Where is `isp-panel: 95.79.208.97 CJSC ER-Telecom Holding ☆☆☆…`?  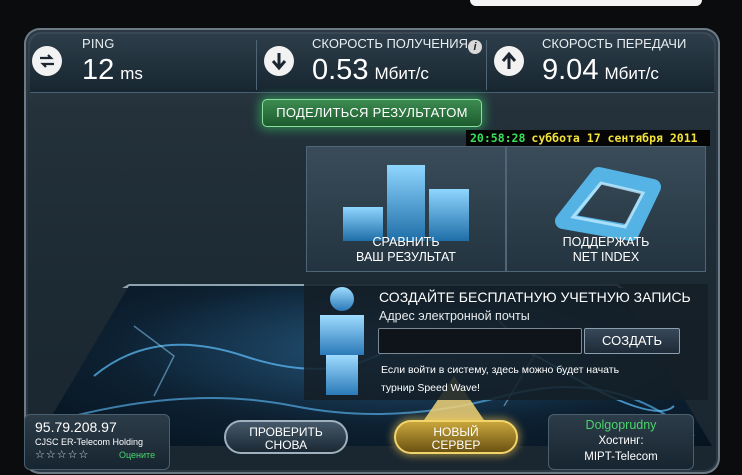
isp-panel: 95.79.208.97 CJSC ER-Telecom Holding ☆☆☆… is located at coordinates (97, 442).